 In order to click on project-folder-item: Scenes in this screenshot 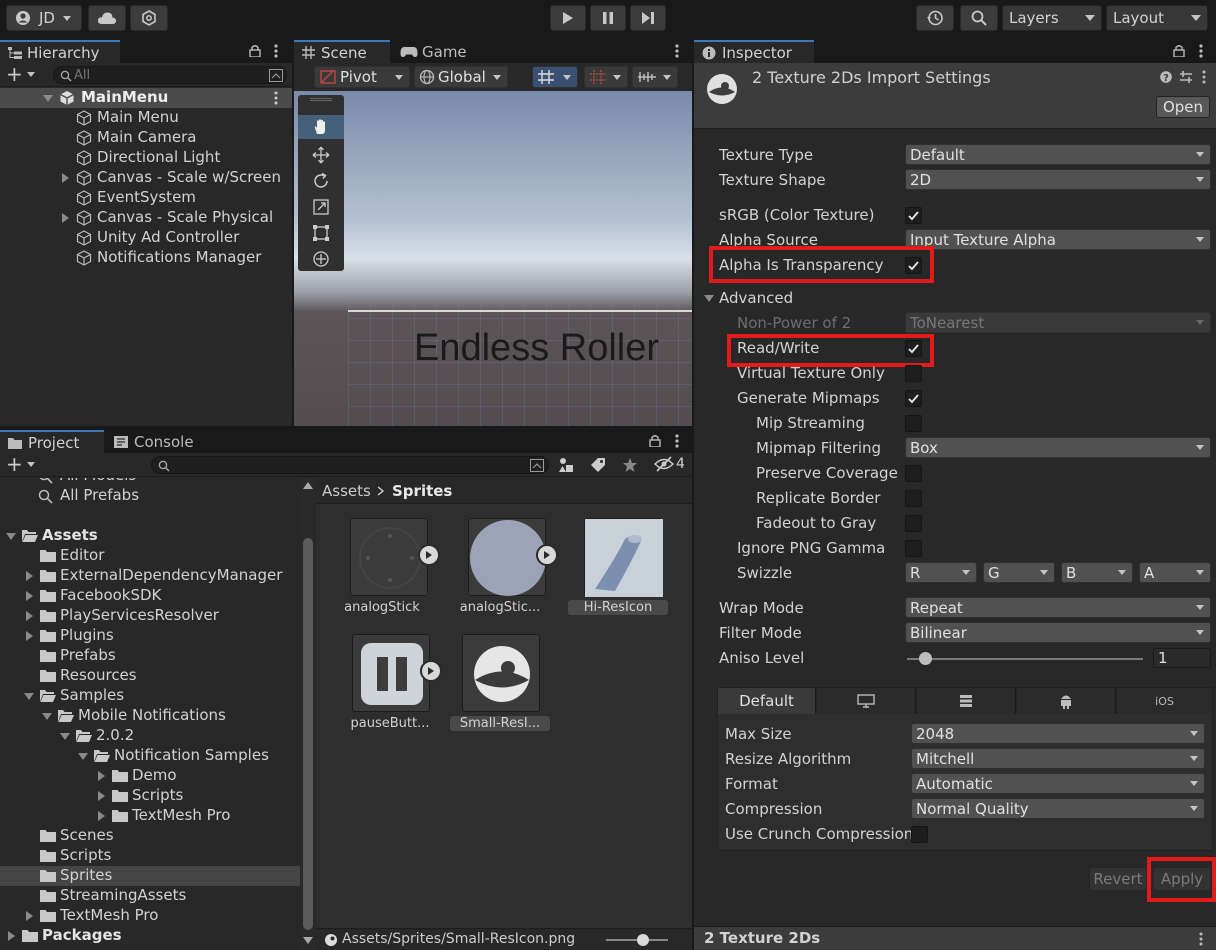, I will do `click(150, 836)`.